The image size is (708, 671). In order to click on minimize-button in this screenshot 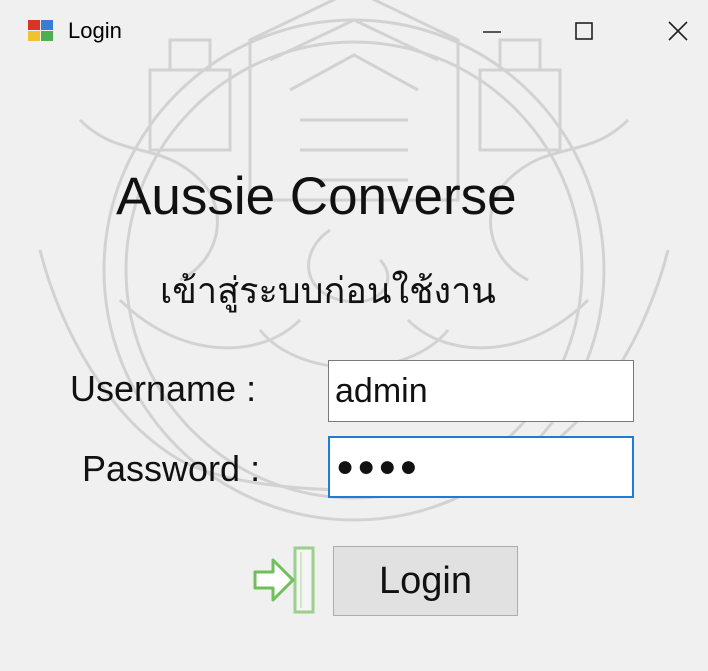, I will do `click(492, 31)`.